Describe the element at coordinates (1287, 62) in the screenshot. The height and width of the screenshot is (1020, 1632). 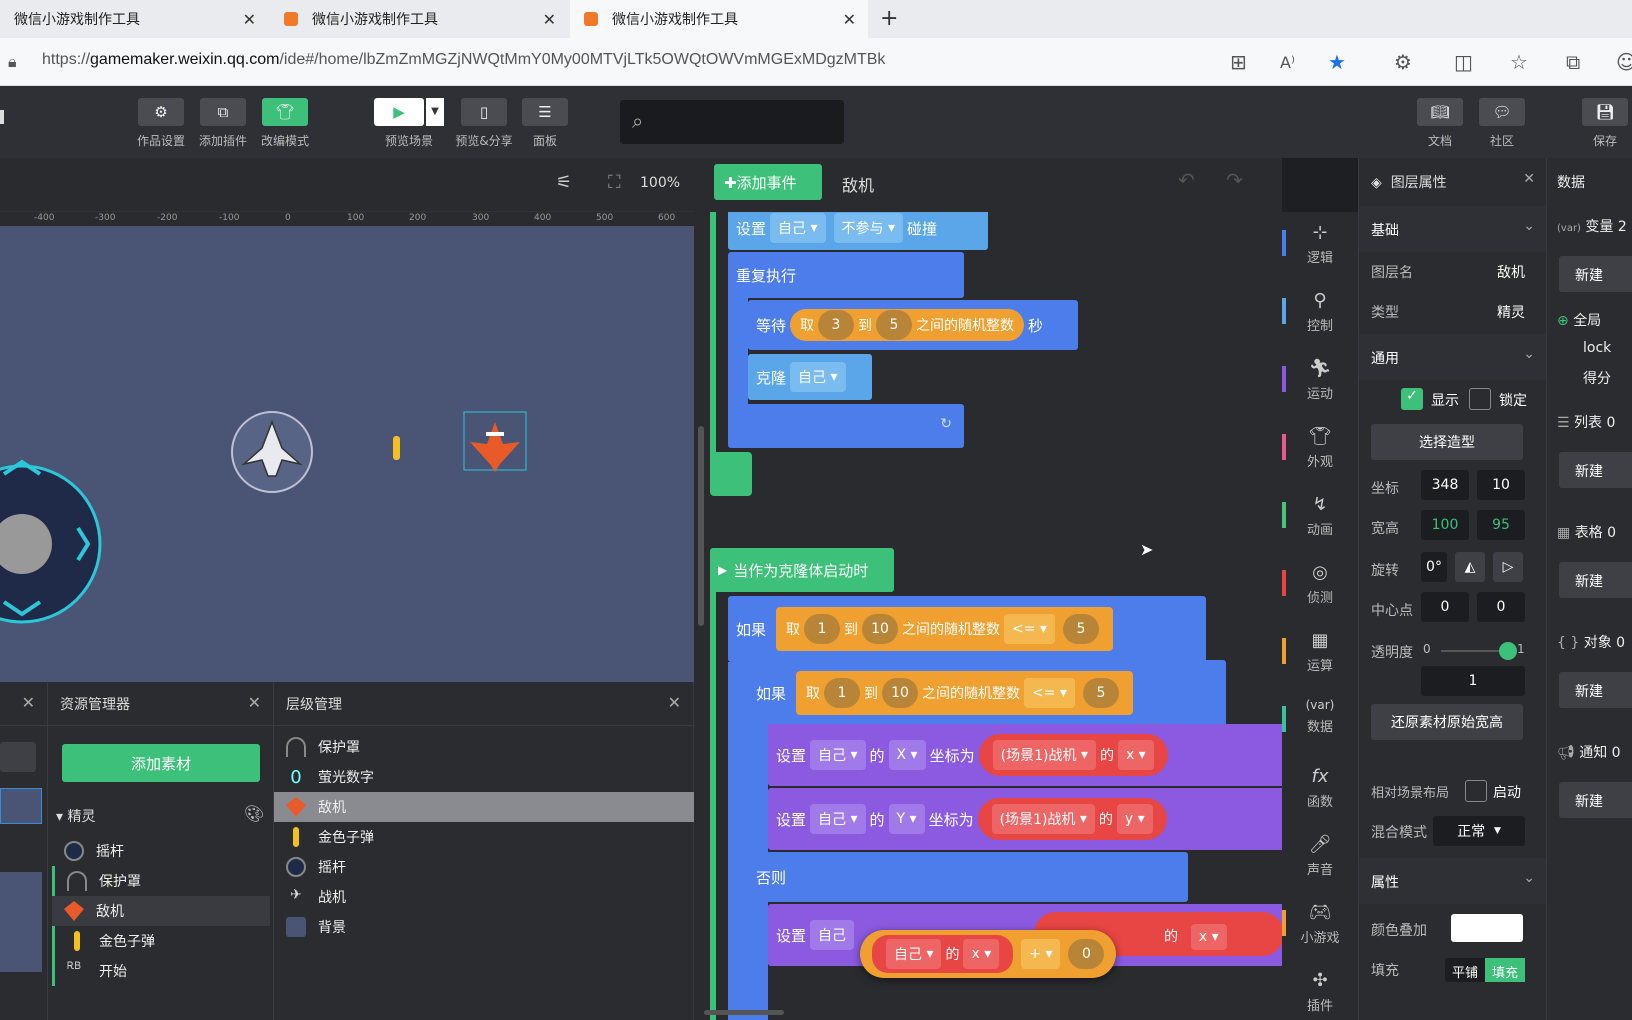
I see `read-aloud-icon: A⁾` at that location.